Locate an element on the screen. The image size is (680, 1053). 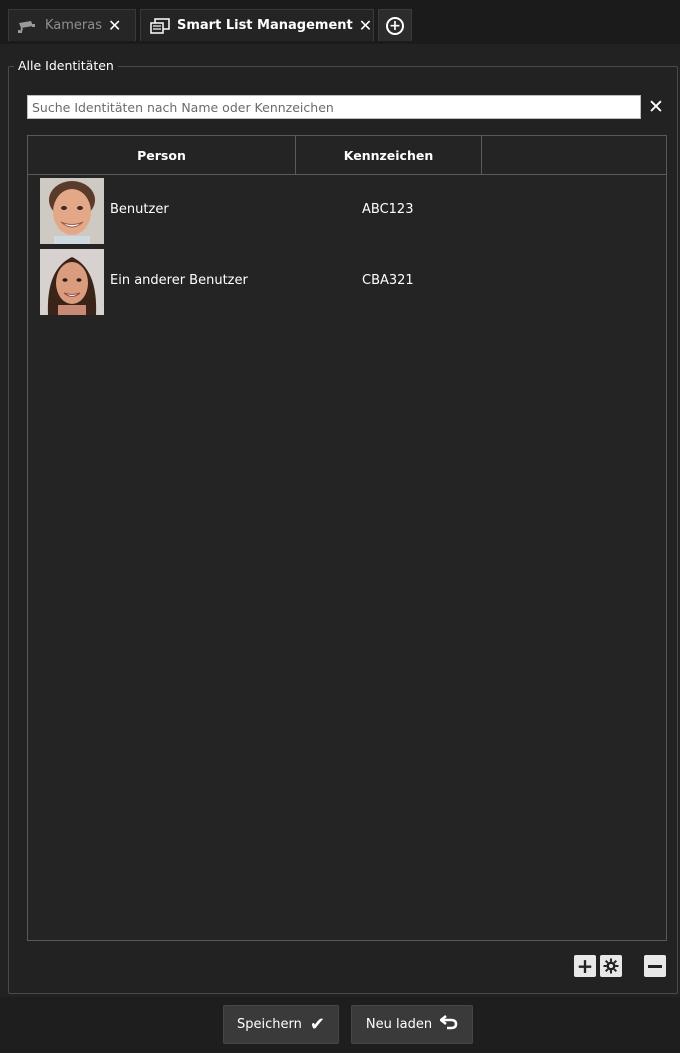
add-identity-button: + is located at coordinates (585, 966).